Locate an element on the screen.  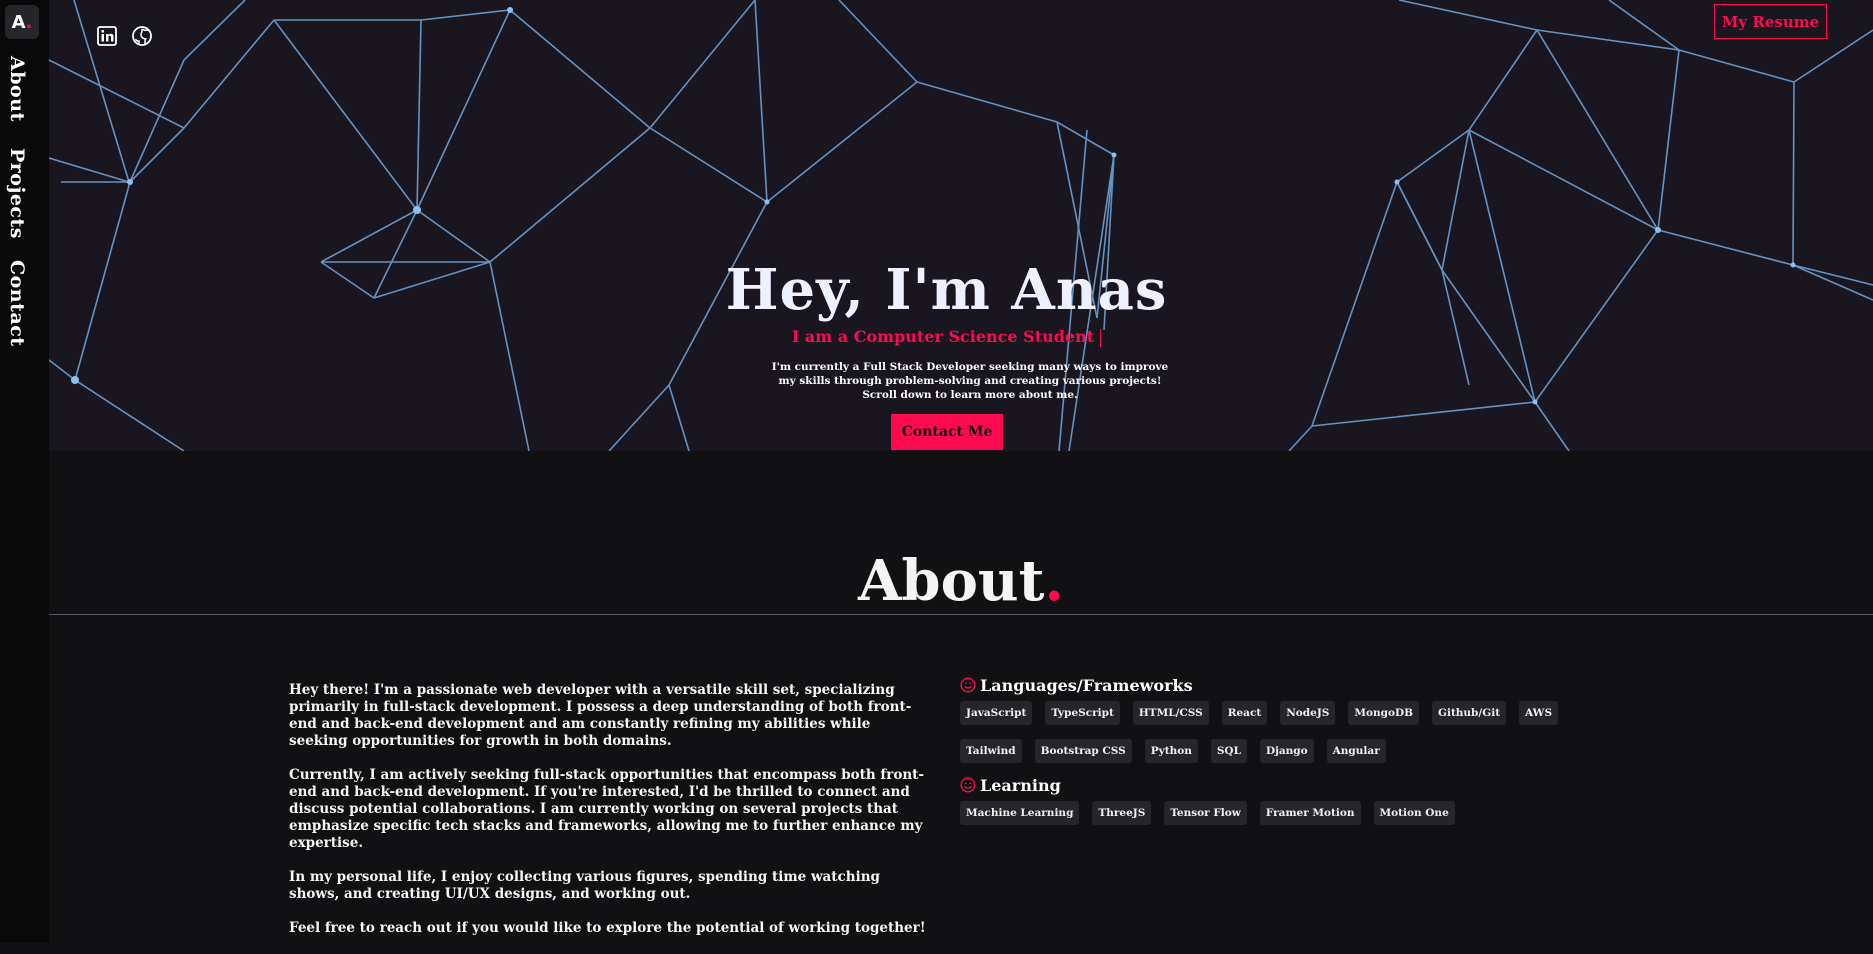
skill-tag: Github/Git is located at coordinates (1469, 713).